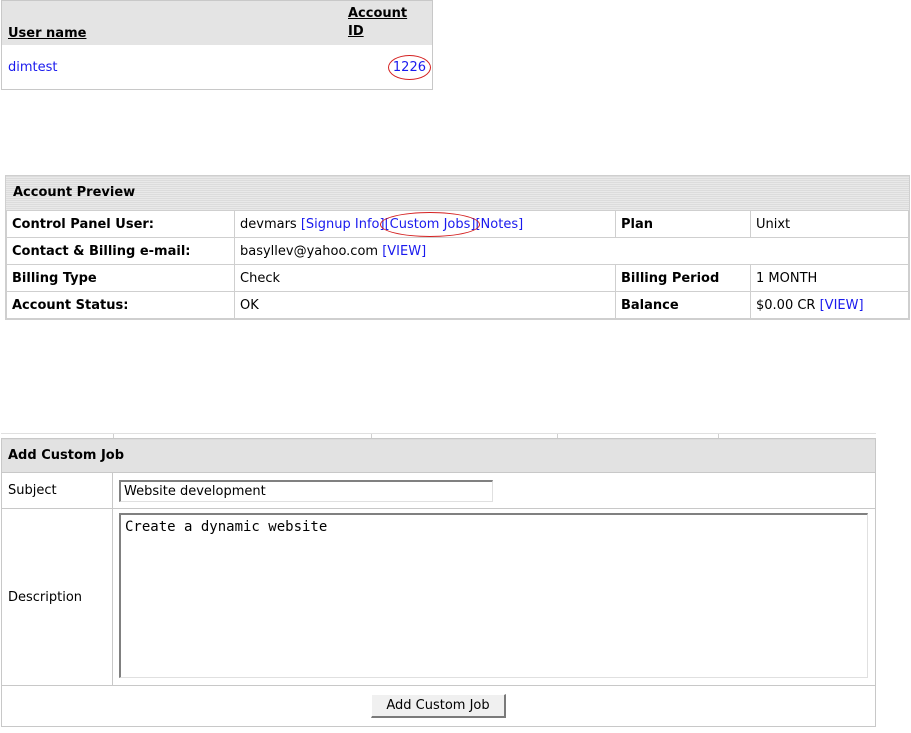 The height and width of the screenshot is (733, 911). What do you see at coordinates (387, 22) in the screenshot?
I see `account-id-header: Account ID` at bounding box center [387, 22].